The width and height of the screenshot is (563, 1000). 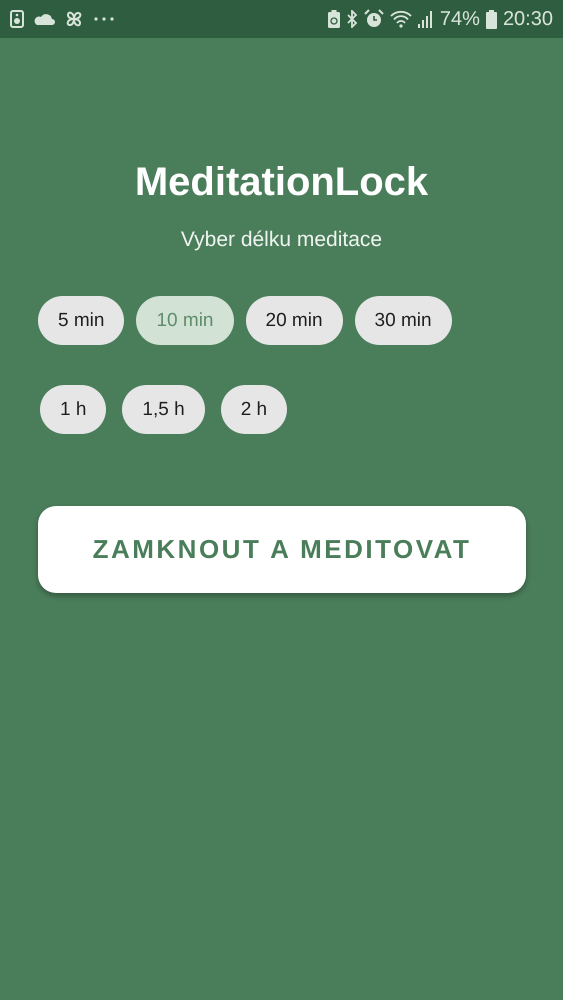 What do you see at coordinates (374, 19) in the screenshot?
I see `alarm-icon` at bounding box center [374, 19].